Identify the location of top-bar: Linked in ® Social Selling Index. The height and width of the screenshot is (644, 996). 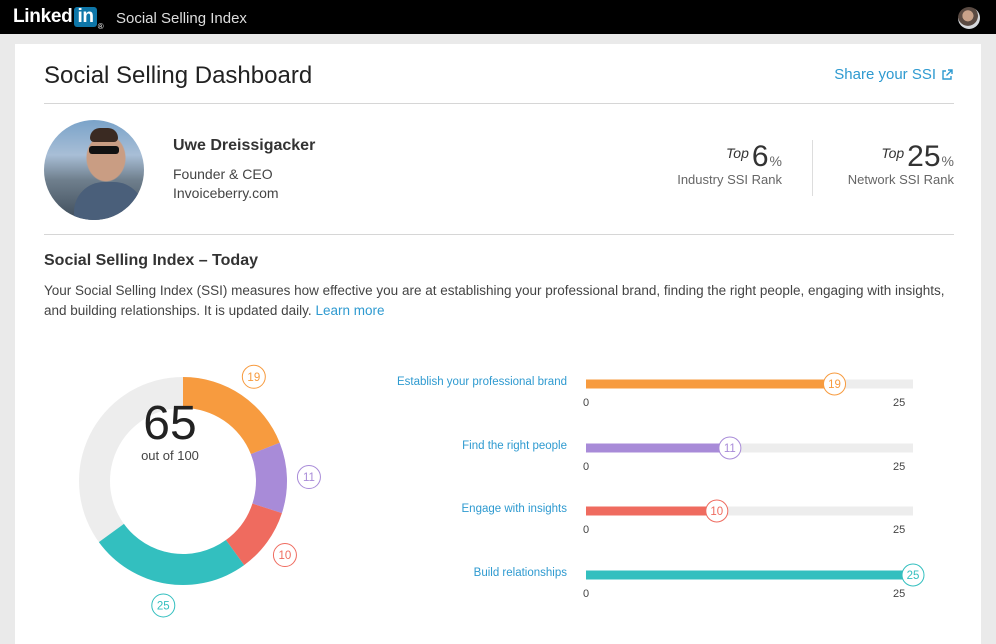
(498, 17).